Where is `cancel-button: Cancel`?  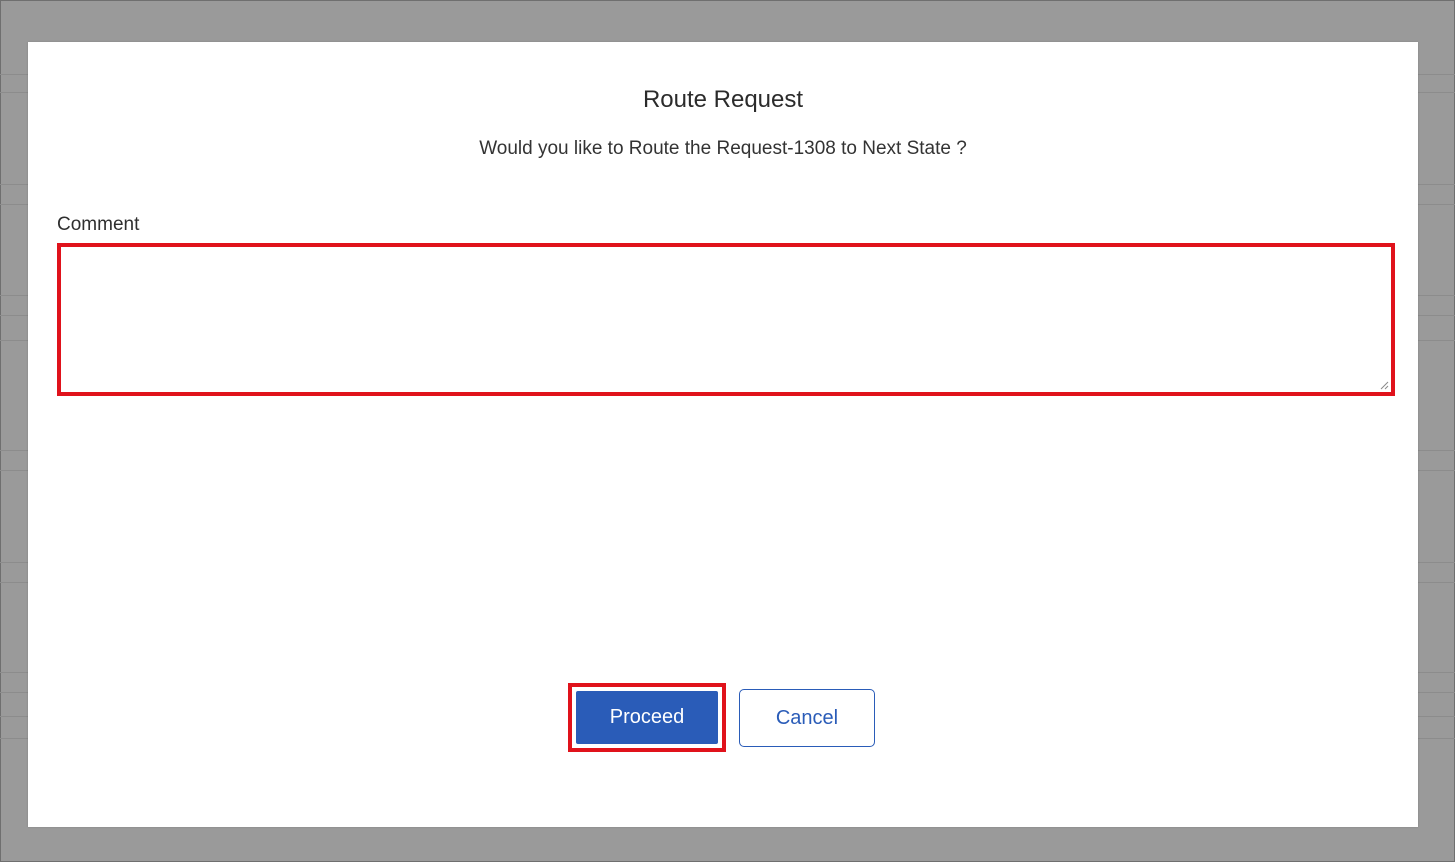
cancel-button: Cancel is located at coordinates (807, 718).